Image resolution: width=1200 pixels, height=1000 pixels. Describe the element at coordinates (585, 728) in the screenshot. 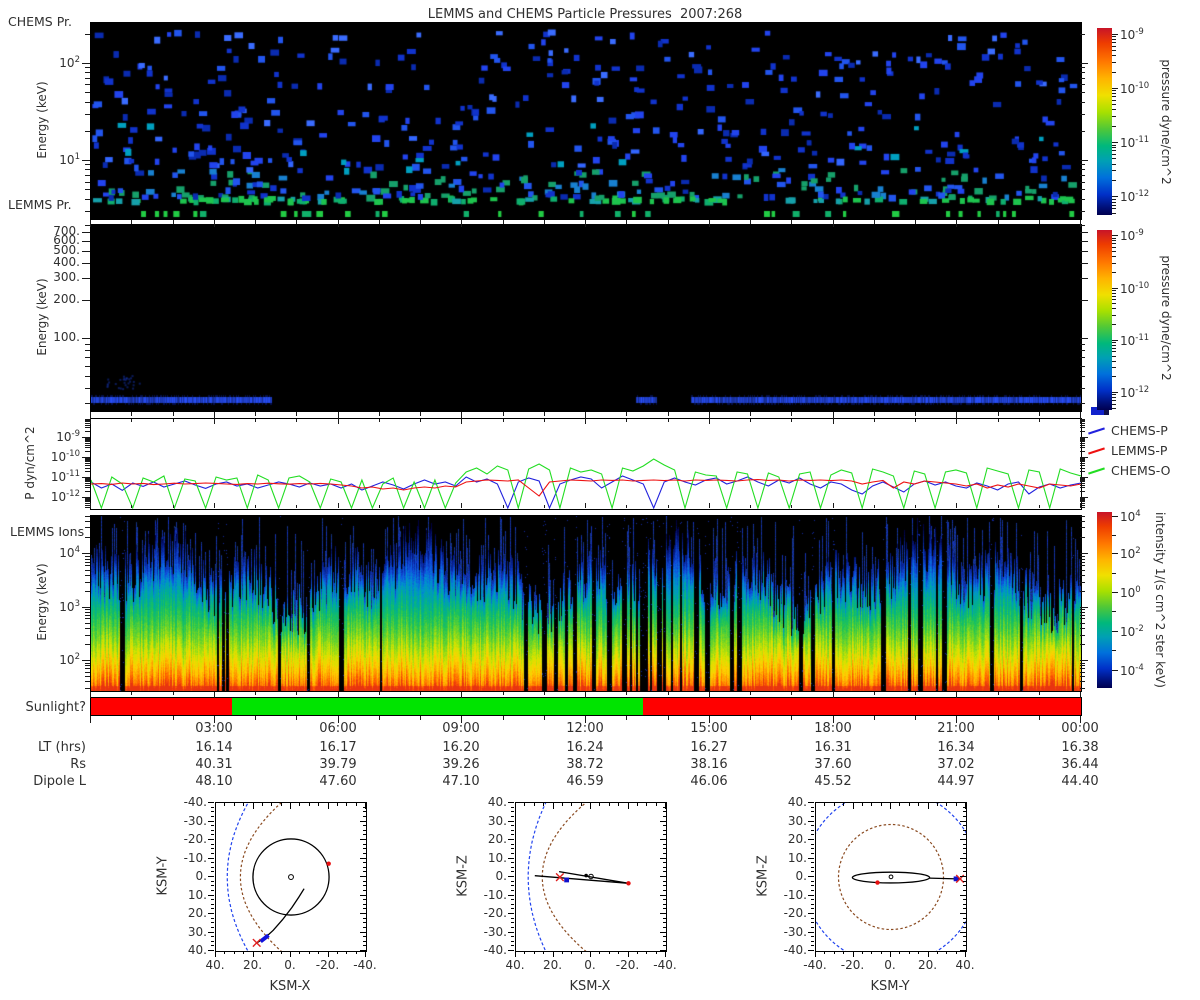

I see `time-label: 12:00` at that location.